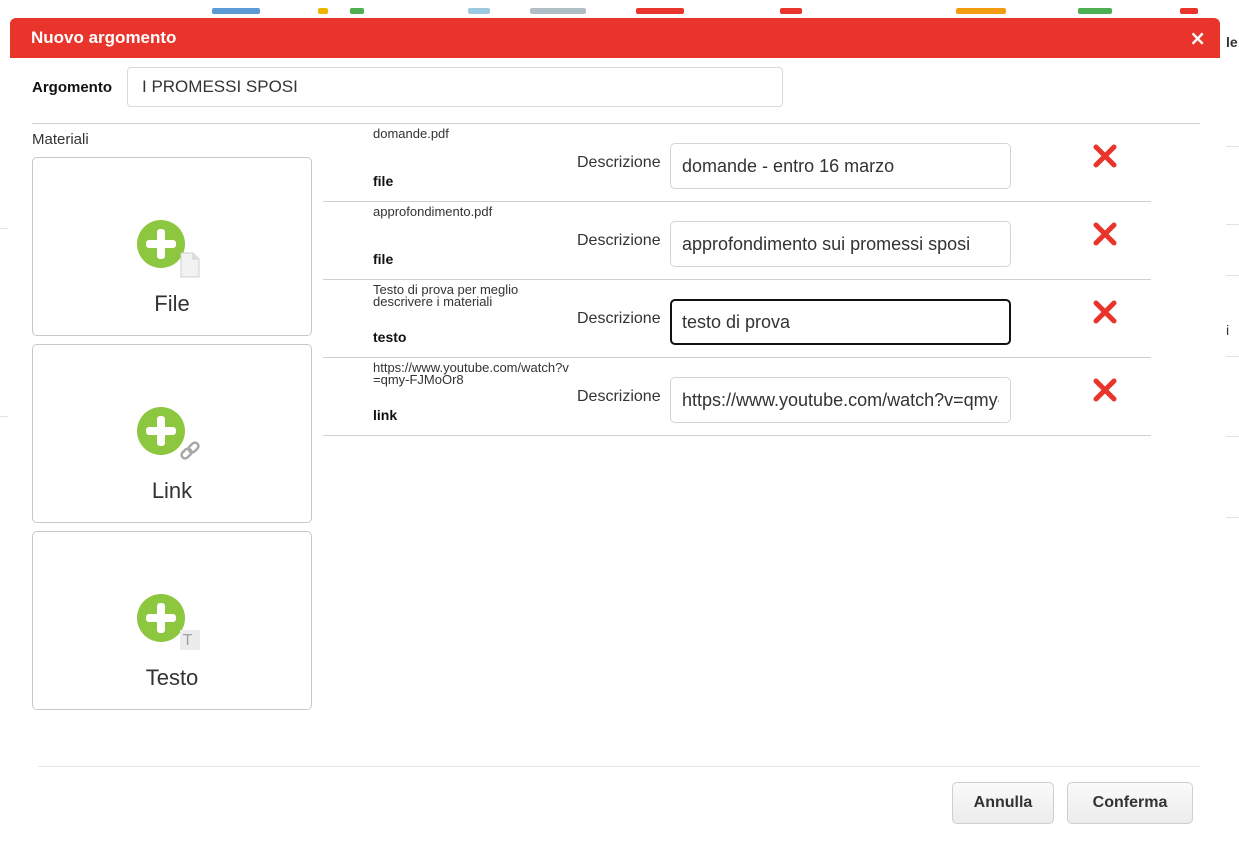 This screenshot has height=841, width=1239. I want to click on material-type: testo, so click(390, 337).